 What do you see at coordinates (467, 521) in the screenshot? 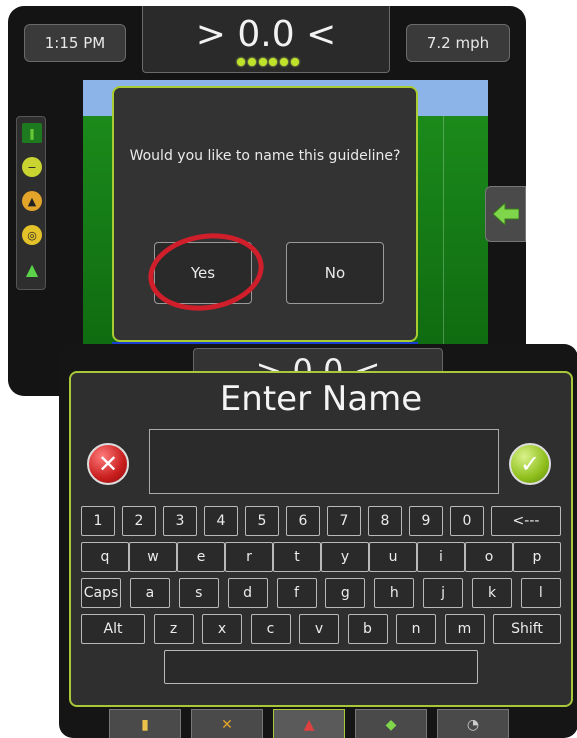
I see `key-0: 0` at bounding box center [467, 521].